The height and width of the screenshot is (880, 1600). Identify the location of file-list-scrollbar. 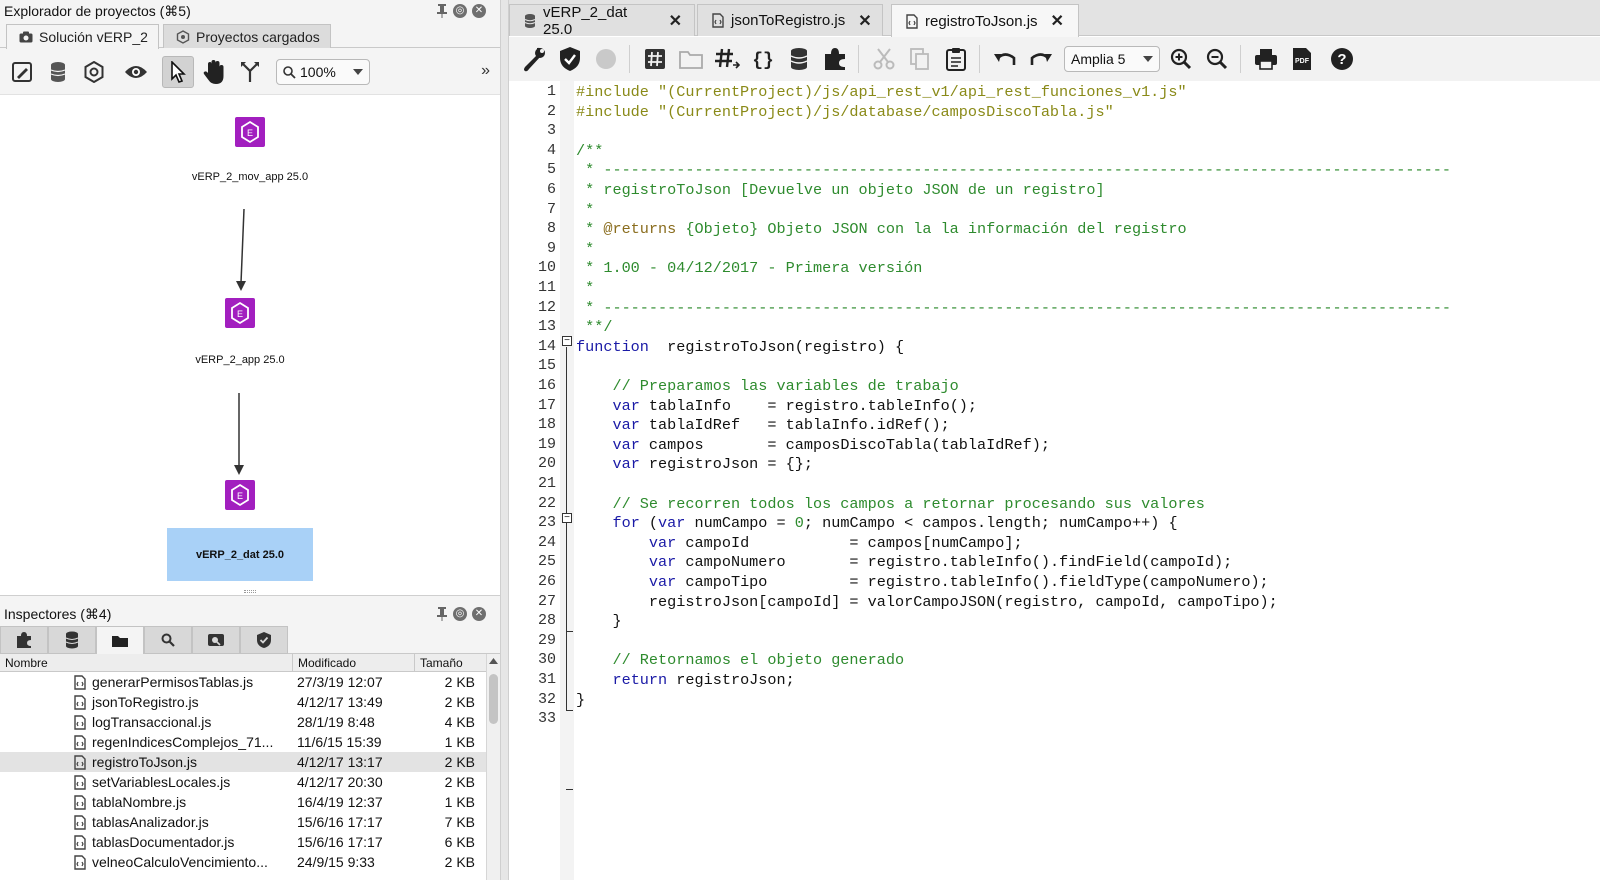
(493, 767).